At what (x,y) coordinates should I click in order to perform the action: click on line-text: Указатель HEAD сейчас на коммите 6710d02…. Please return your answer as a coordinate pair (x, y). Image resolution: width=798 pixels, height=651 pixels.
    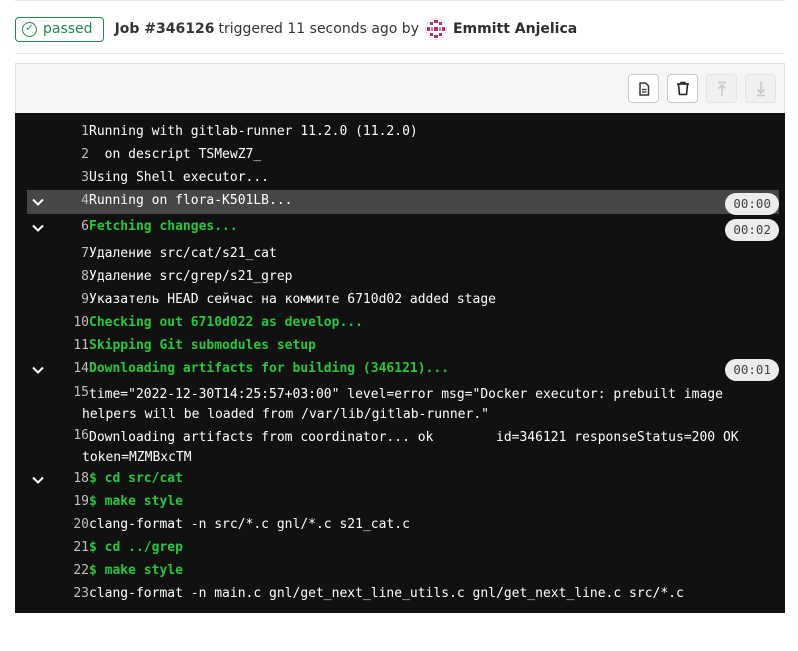
    Looking at the image, I should click on (292, 299).